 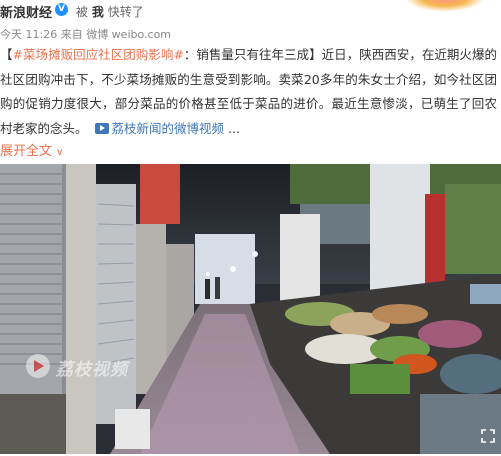 What do you see at coordinates (101, 128) in the screenshot?
I see `video-link-icon` at bounding box center [101, 128].